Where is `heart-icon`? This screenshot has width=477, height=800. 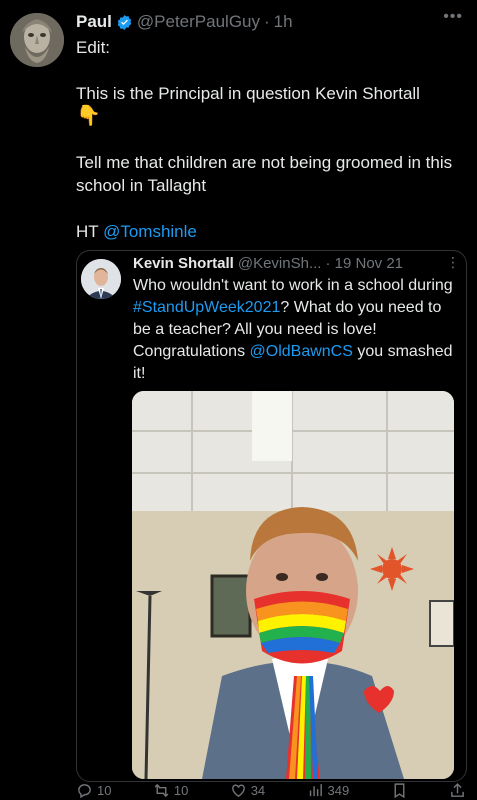 heart-icon is located at coordinates (238, 790).